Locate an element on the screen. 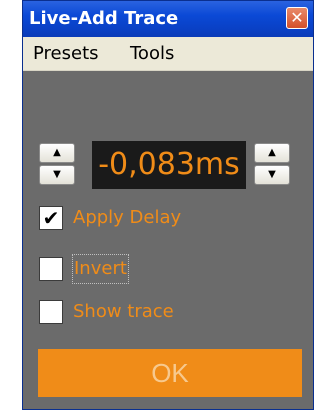 Image resolution: width=324 pixels, height=414 pixels. delay-value-display: -0,083ms is located at coordinates (169, 165).